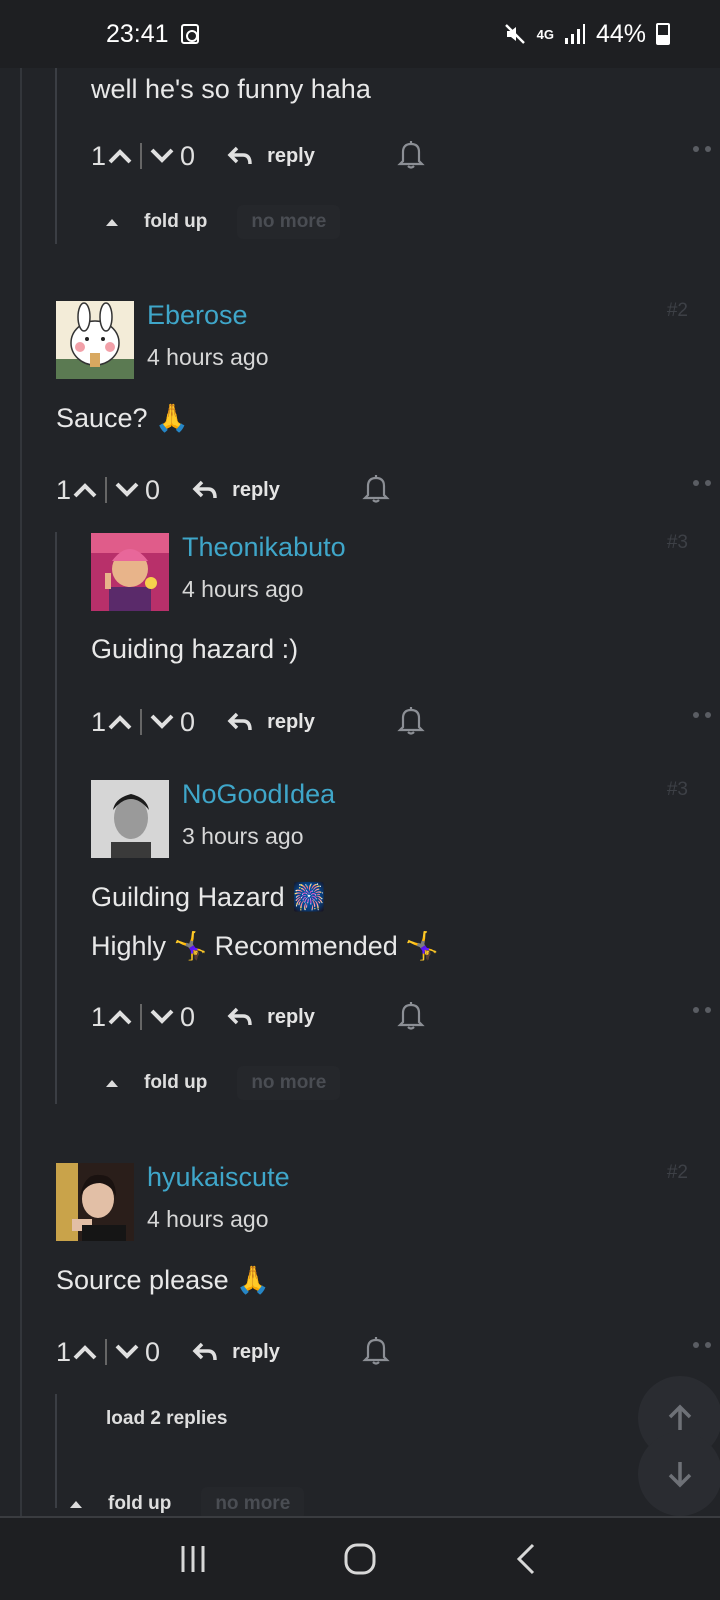 This screenshot has width=720, height=1600. What do you see at coordinates (189, 34) in the screenshot?
I see `alarm-clock-icon` at bounding box center [189, 34].